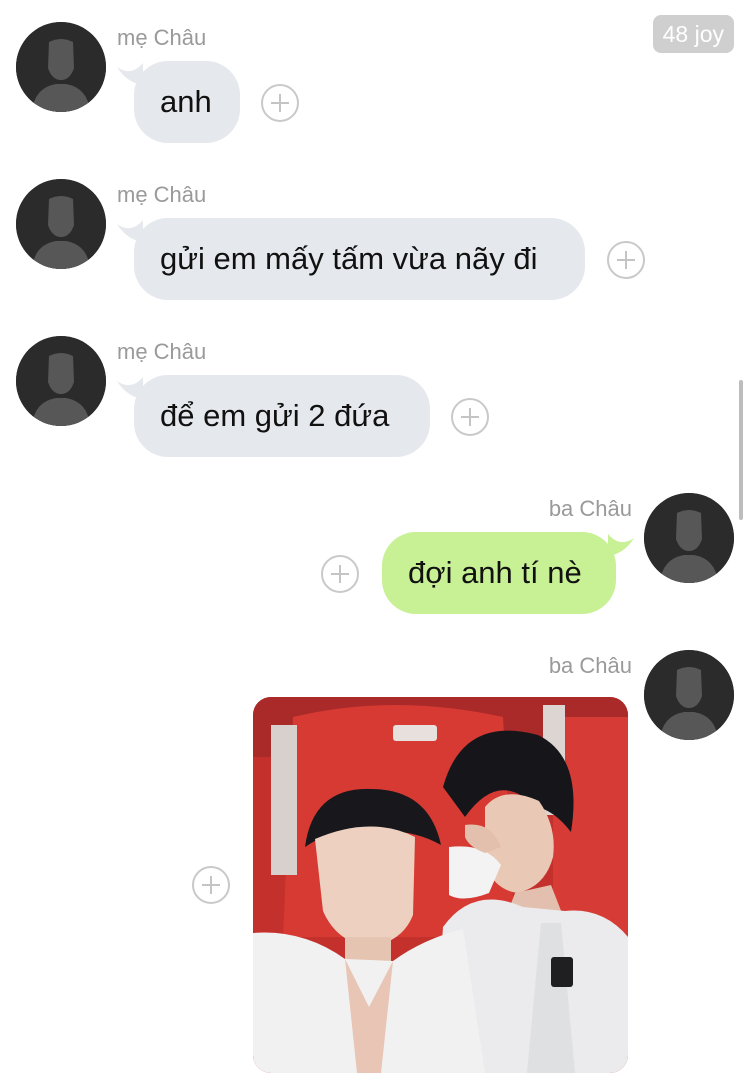  Describe the element at coordinates (359, 259) in the screenshot. I see `message-bubble: gửi em mấy tấm vừa nãy đi` at that location.